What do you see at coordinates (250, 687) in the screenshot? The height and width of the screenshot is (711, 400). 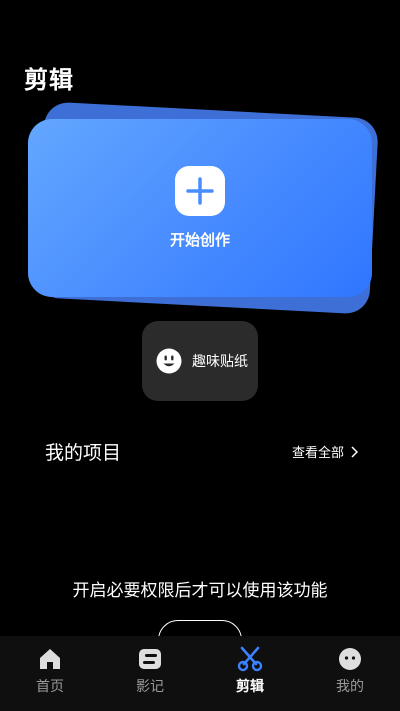 I see `nav-label-edit: 剪辑` at bounding box center [250, 687].